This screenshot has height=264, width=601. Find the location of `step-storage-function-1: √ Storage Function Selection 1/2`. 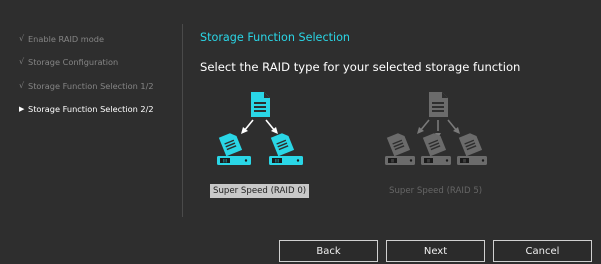

step-storage-function-1: √ Storage Function Selection 1/2 is located at coordinates (86, 86).